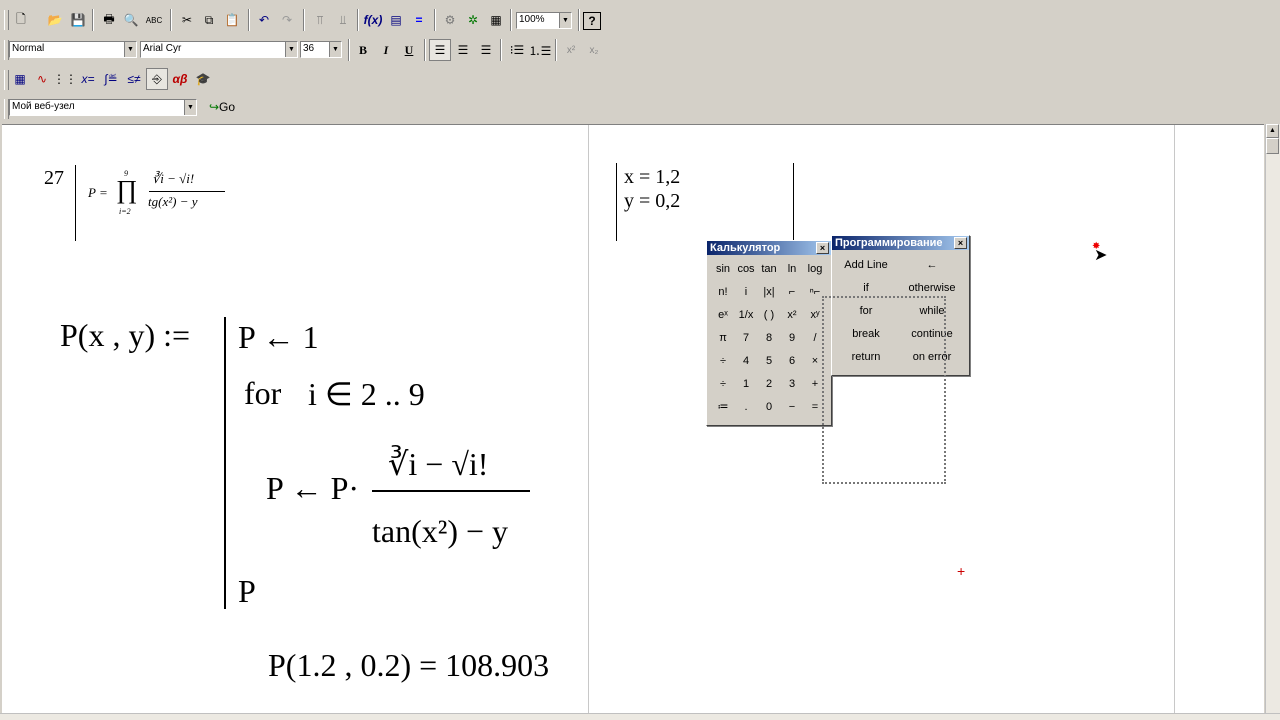 This screenshot has width=1280, height=720. I want to click on web-address-select: Мой веб-узел ▼, so click(103, 107).